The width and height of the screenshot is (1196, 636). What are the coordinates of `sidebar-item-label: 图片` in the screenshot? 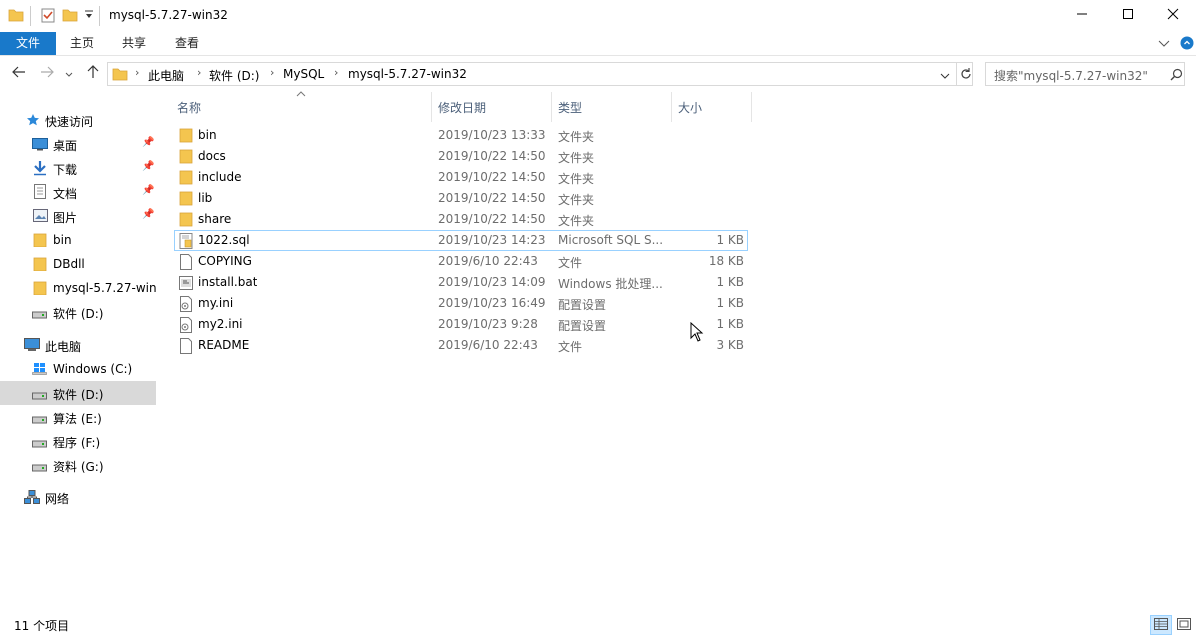 It's located at (65, 218).